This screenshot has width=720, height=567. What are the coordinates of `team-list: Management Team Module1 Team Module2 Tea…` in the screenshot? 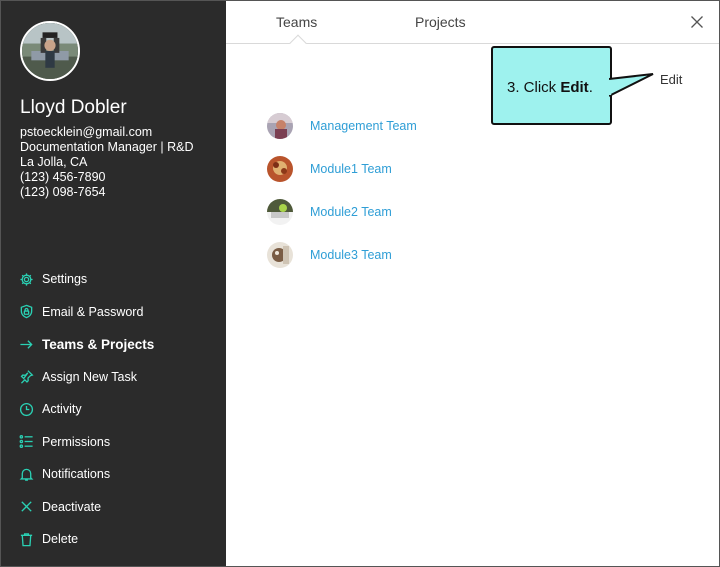 It's located at (342, 190).